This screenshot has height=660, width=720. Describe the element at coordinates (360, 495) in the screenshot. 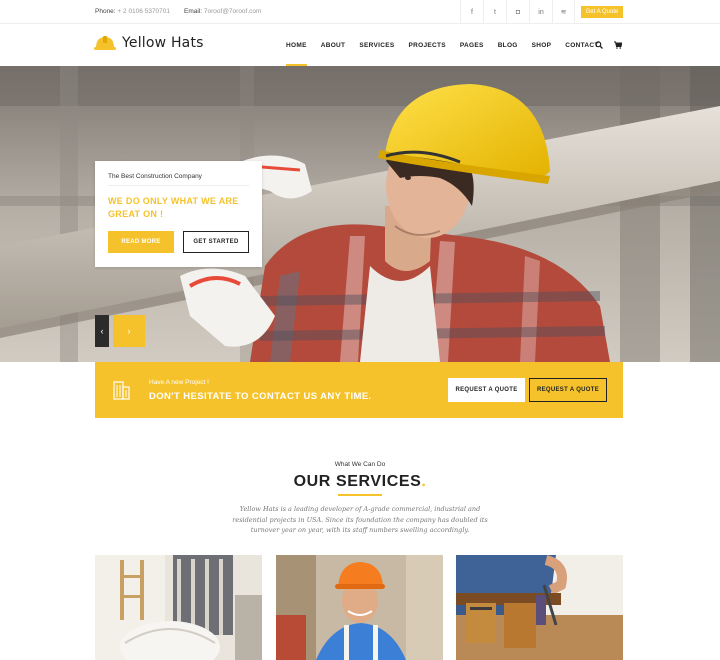

I see `title-underline` at that location.